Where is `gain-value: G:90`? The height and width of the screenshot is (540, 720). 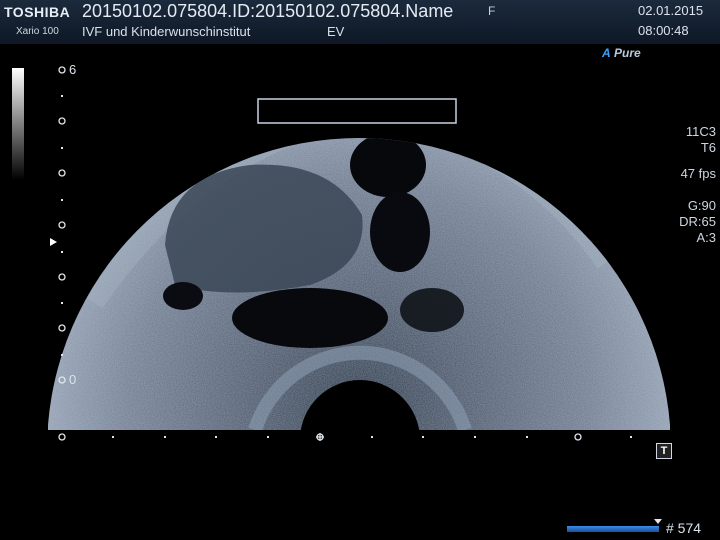 gain-value: G:90 is located at coordinates (701, 205).